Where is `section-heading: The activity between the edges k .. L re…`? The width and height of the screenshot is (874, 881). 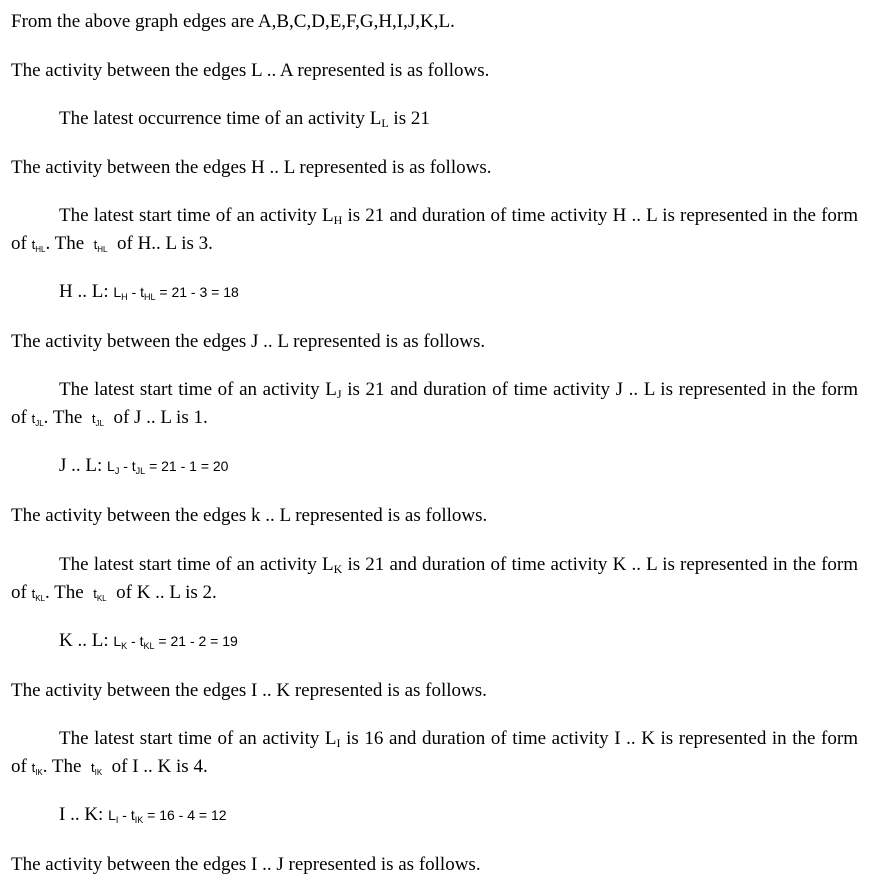 section-heading: The activity between the edges k .. L re… is located at coordinates (249, 515).